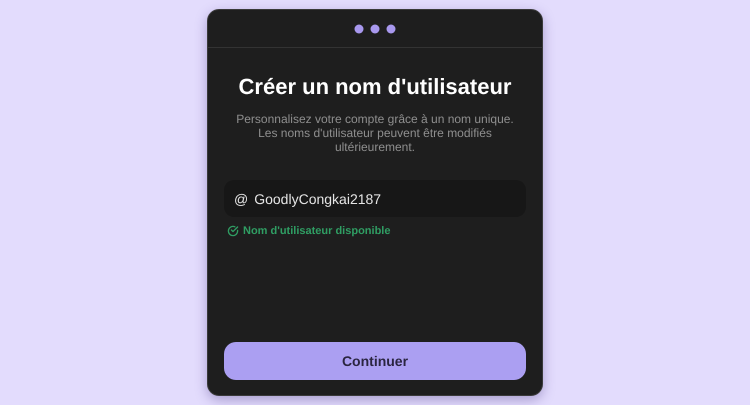 The image size is (750, 405). Describe the element at coordinates (233, 231) in the screenshot. I see `check-circle-icon` at that location.